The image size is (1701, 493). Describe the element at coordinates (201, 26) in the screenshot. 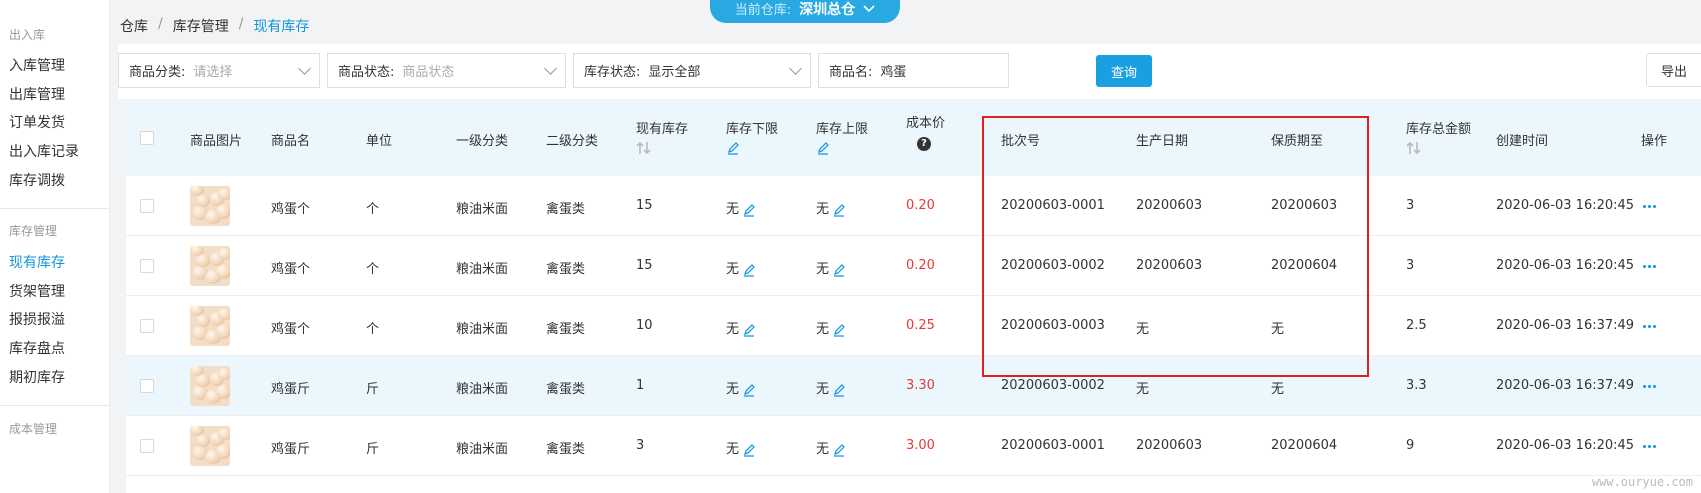

I see `breadcrumb-inventory: 库存管理` at that location.